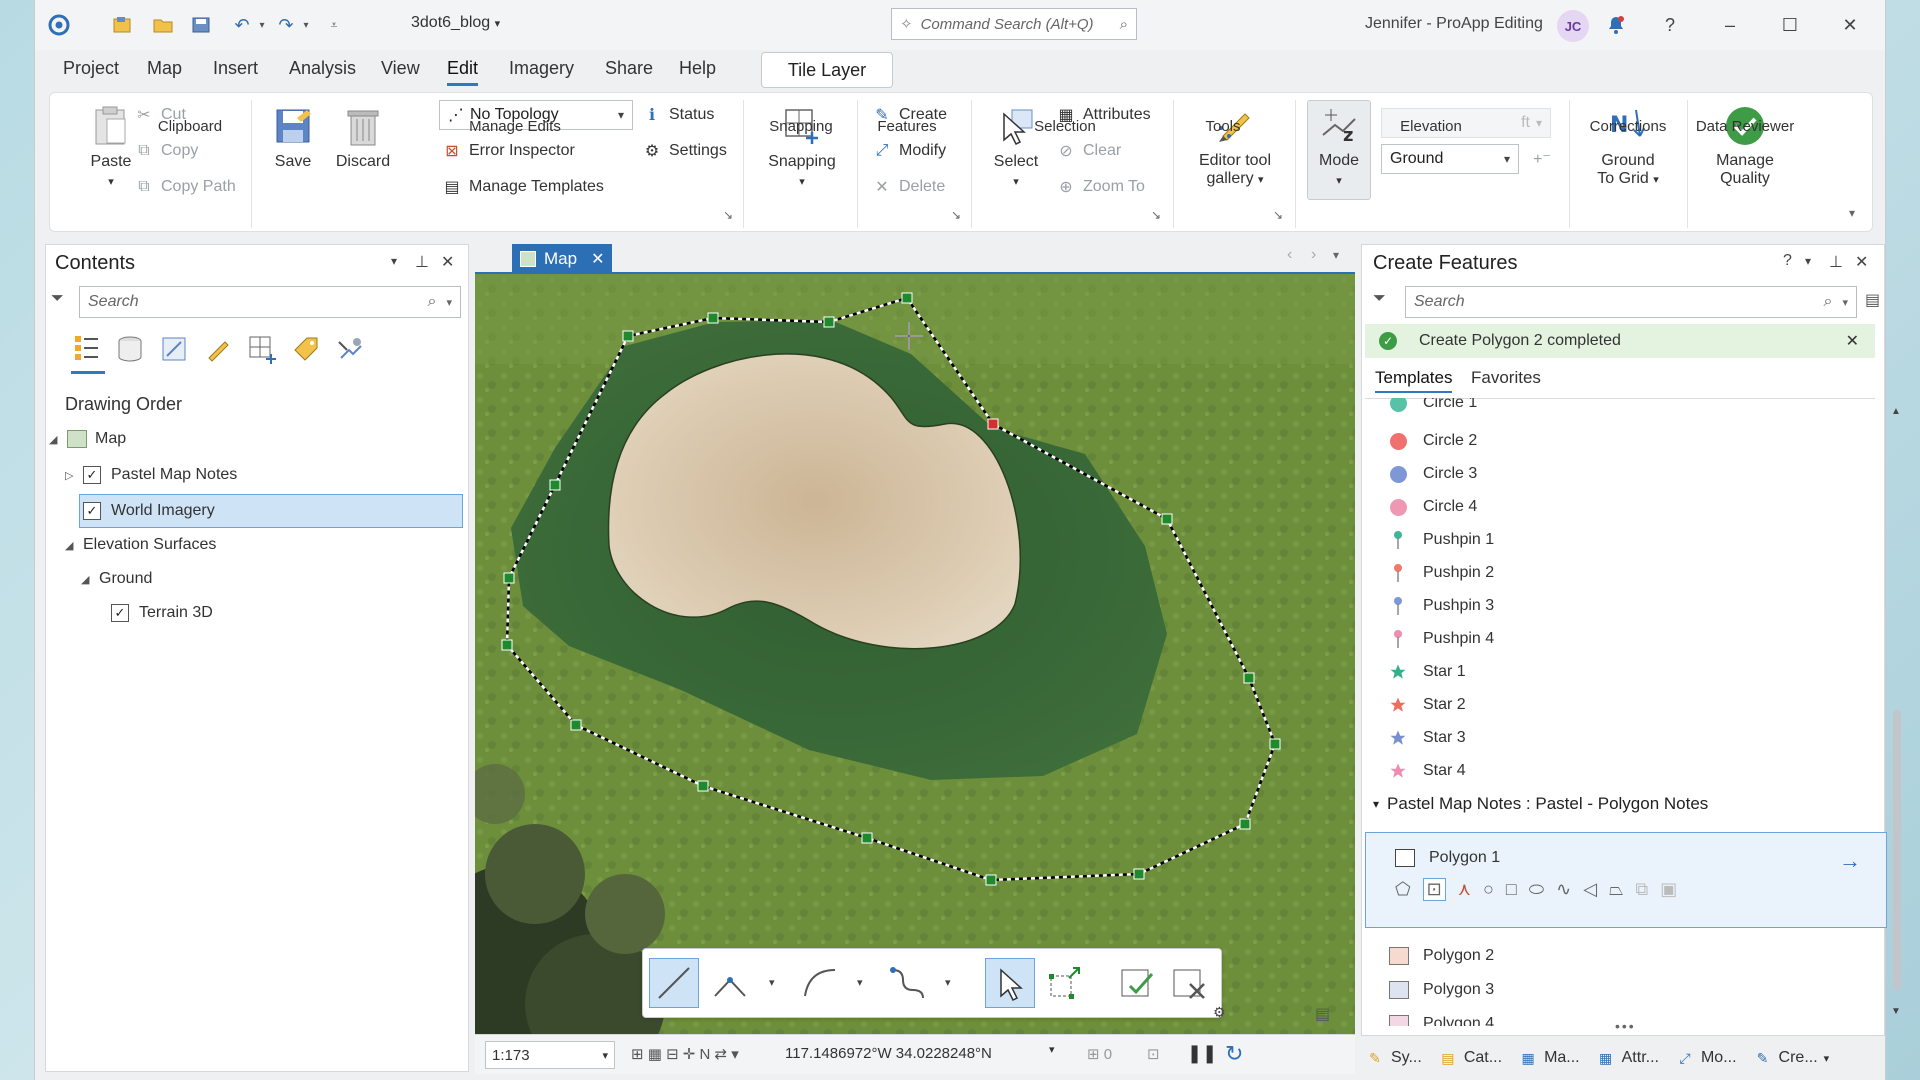 The width and height of the screenshot is (1920, 1080). What do you see at coordinates (334, 25) in the screenshot?
I see `customize-qat-icon: ⩡` at bounding box center [334, 25].